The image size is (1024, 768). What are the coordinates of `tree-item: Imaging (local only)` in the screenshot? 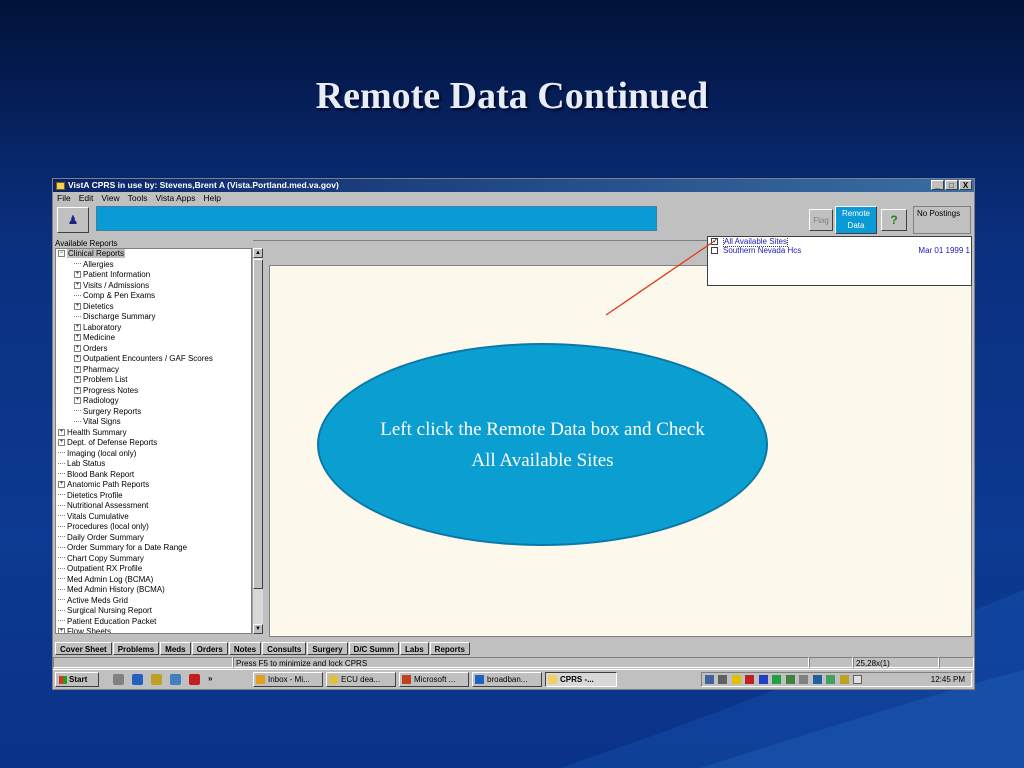 It's located at (153, 454).